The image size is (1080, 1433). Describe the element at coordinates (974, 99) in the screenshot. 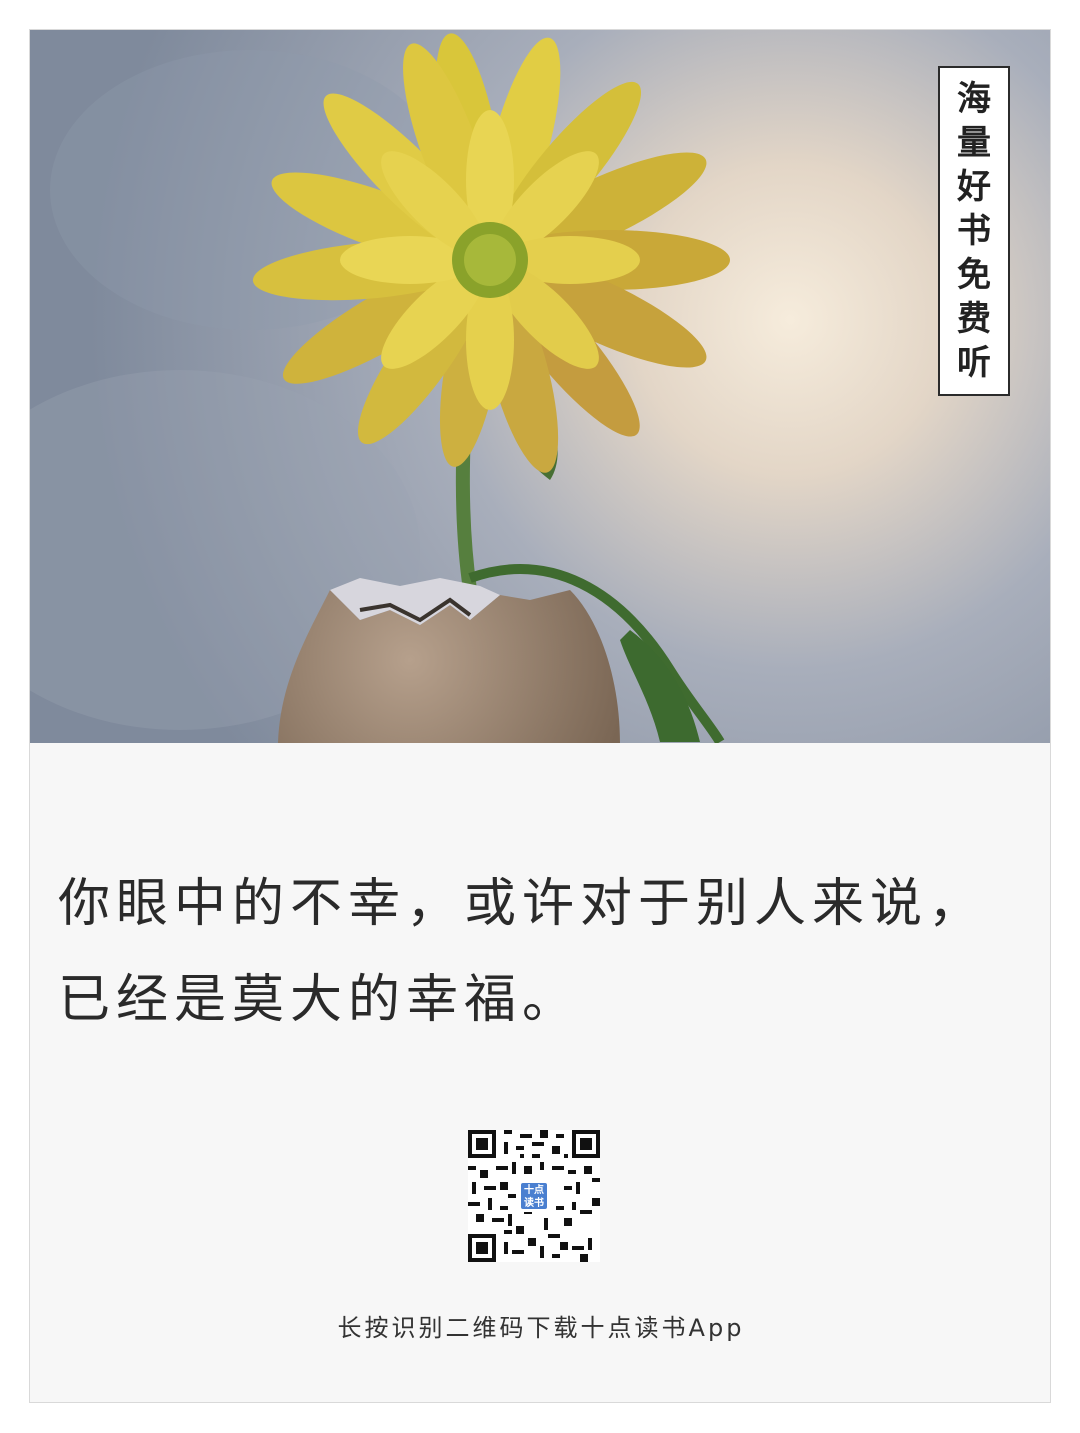

I see `side-tag-char: 海` at that location.